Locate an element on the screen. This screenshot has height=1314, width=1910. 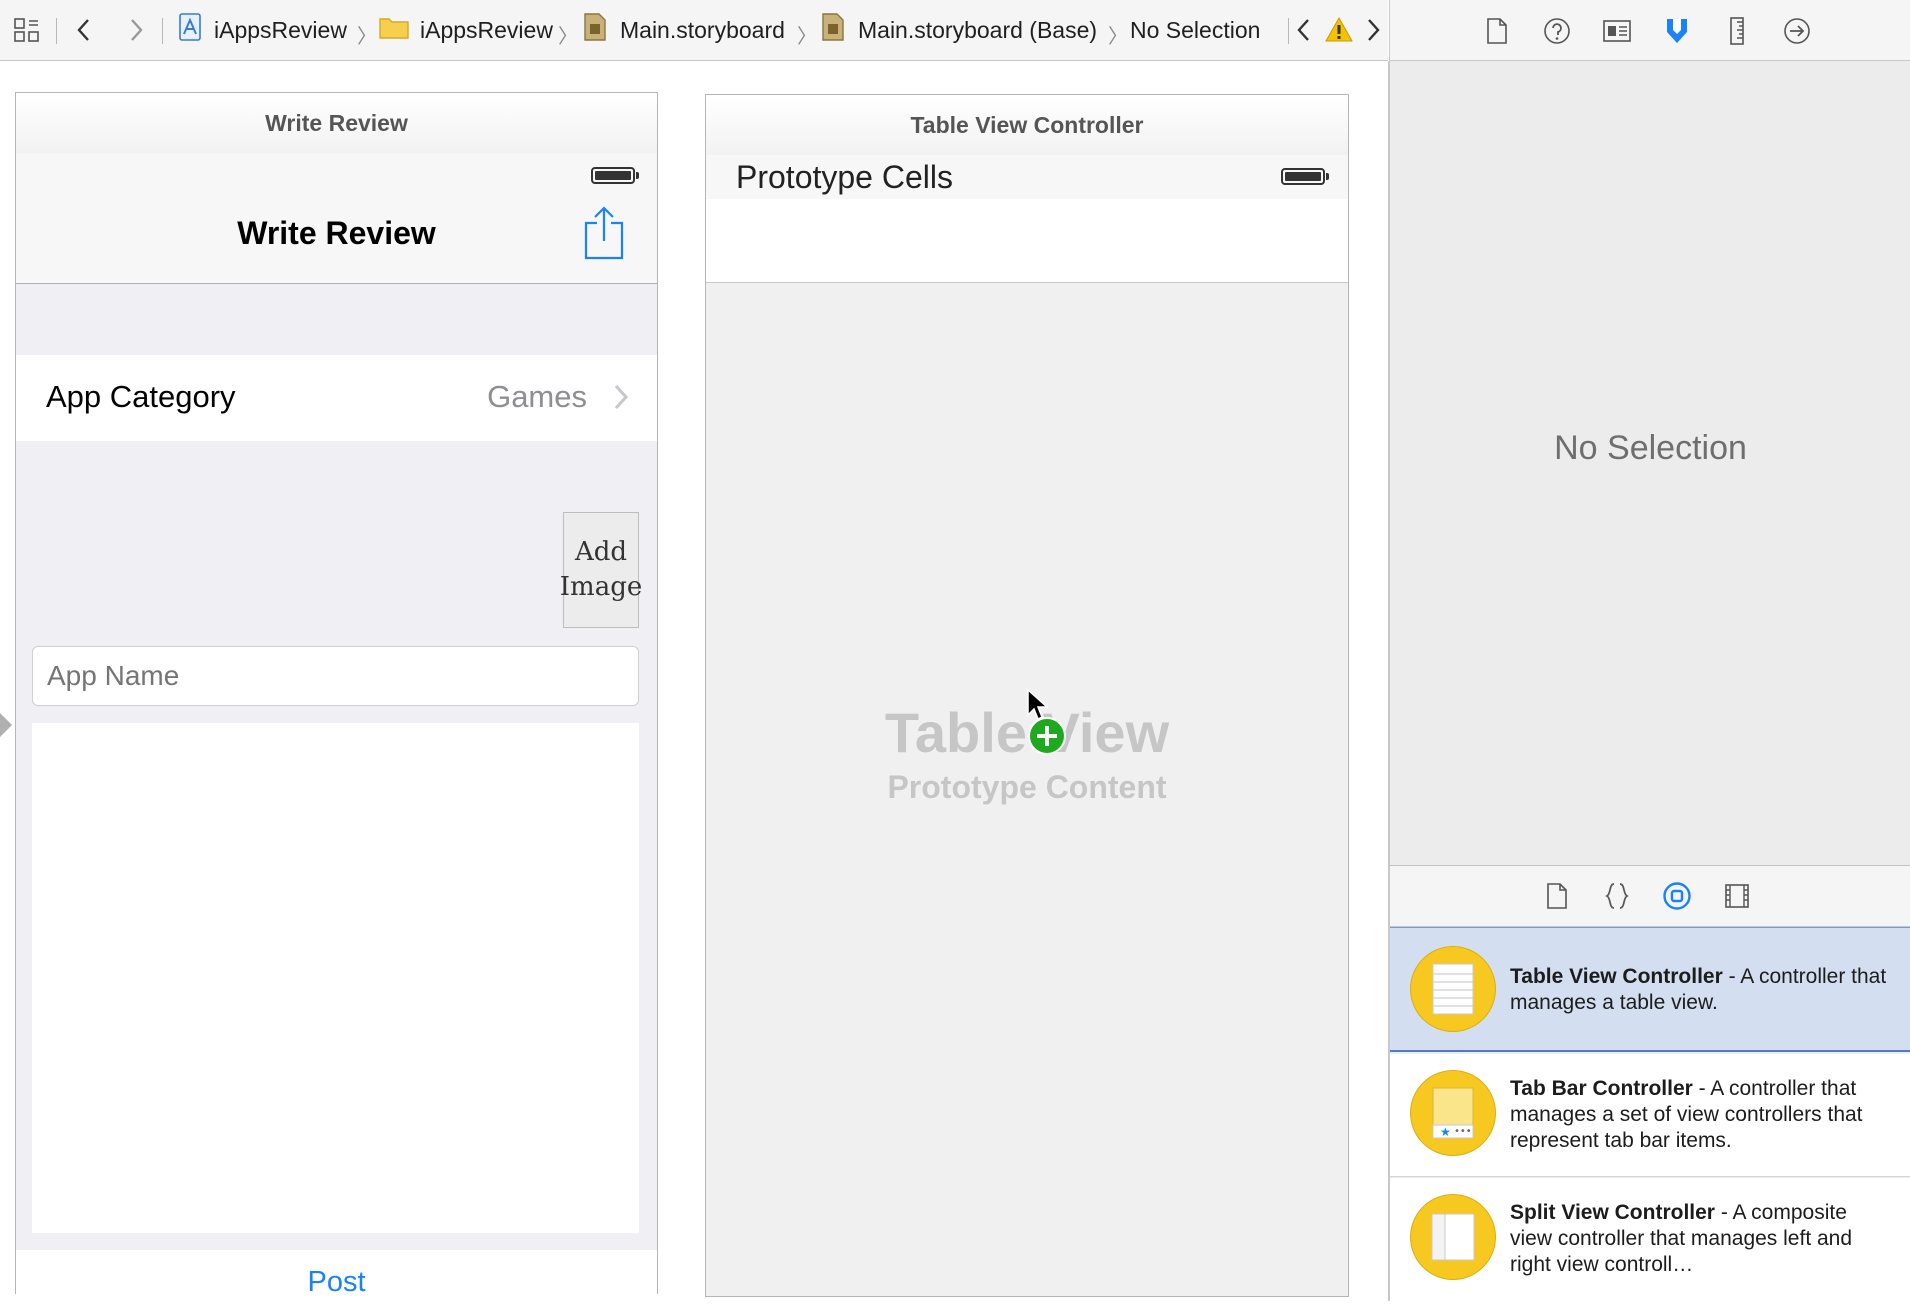
table-view-placeholder-subtitle: Prototype Content is located at coordinates (1027, 787).